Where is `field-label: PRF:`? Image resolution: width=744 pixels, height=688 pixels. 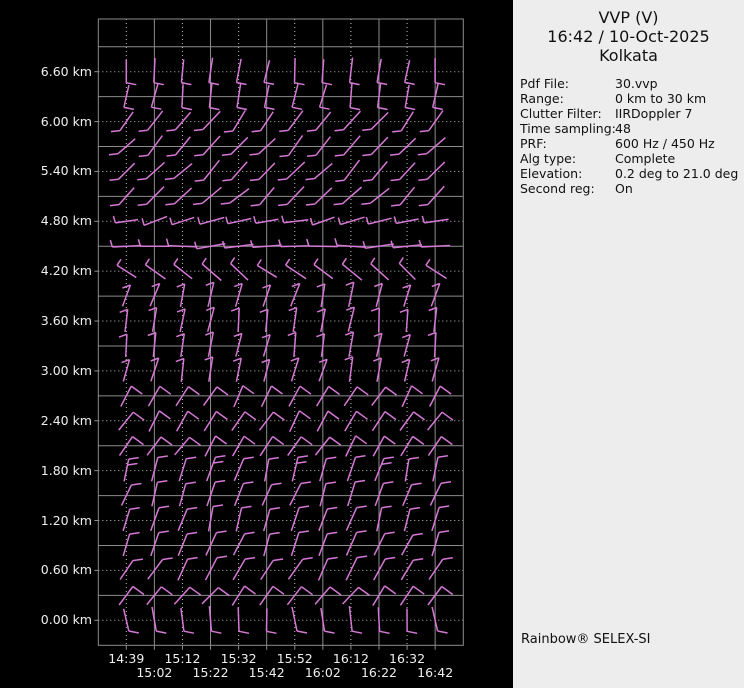 field-label: PRF: is located at coordinates (533, 143).